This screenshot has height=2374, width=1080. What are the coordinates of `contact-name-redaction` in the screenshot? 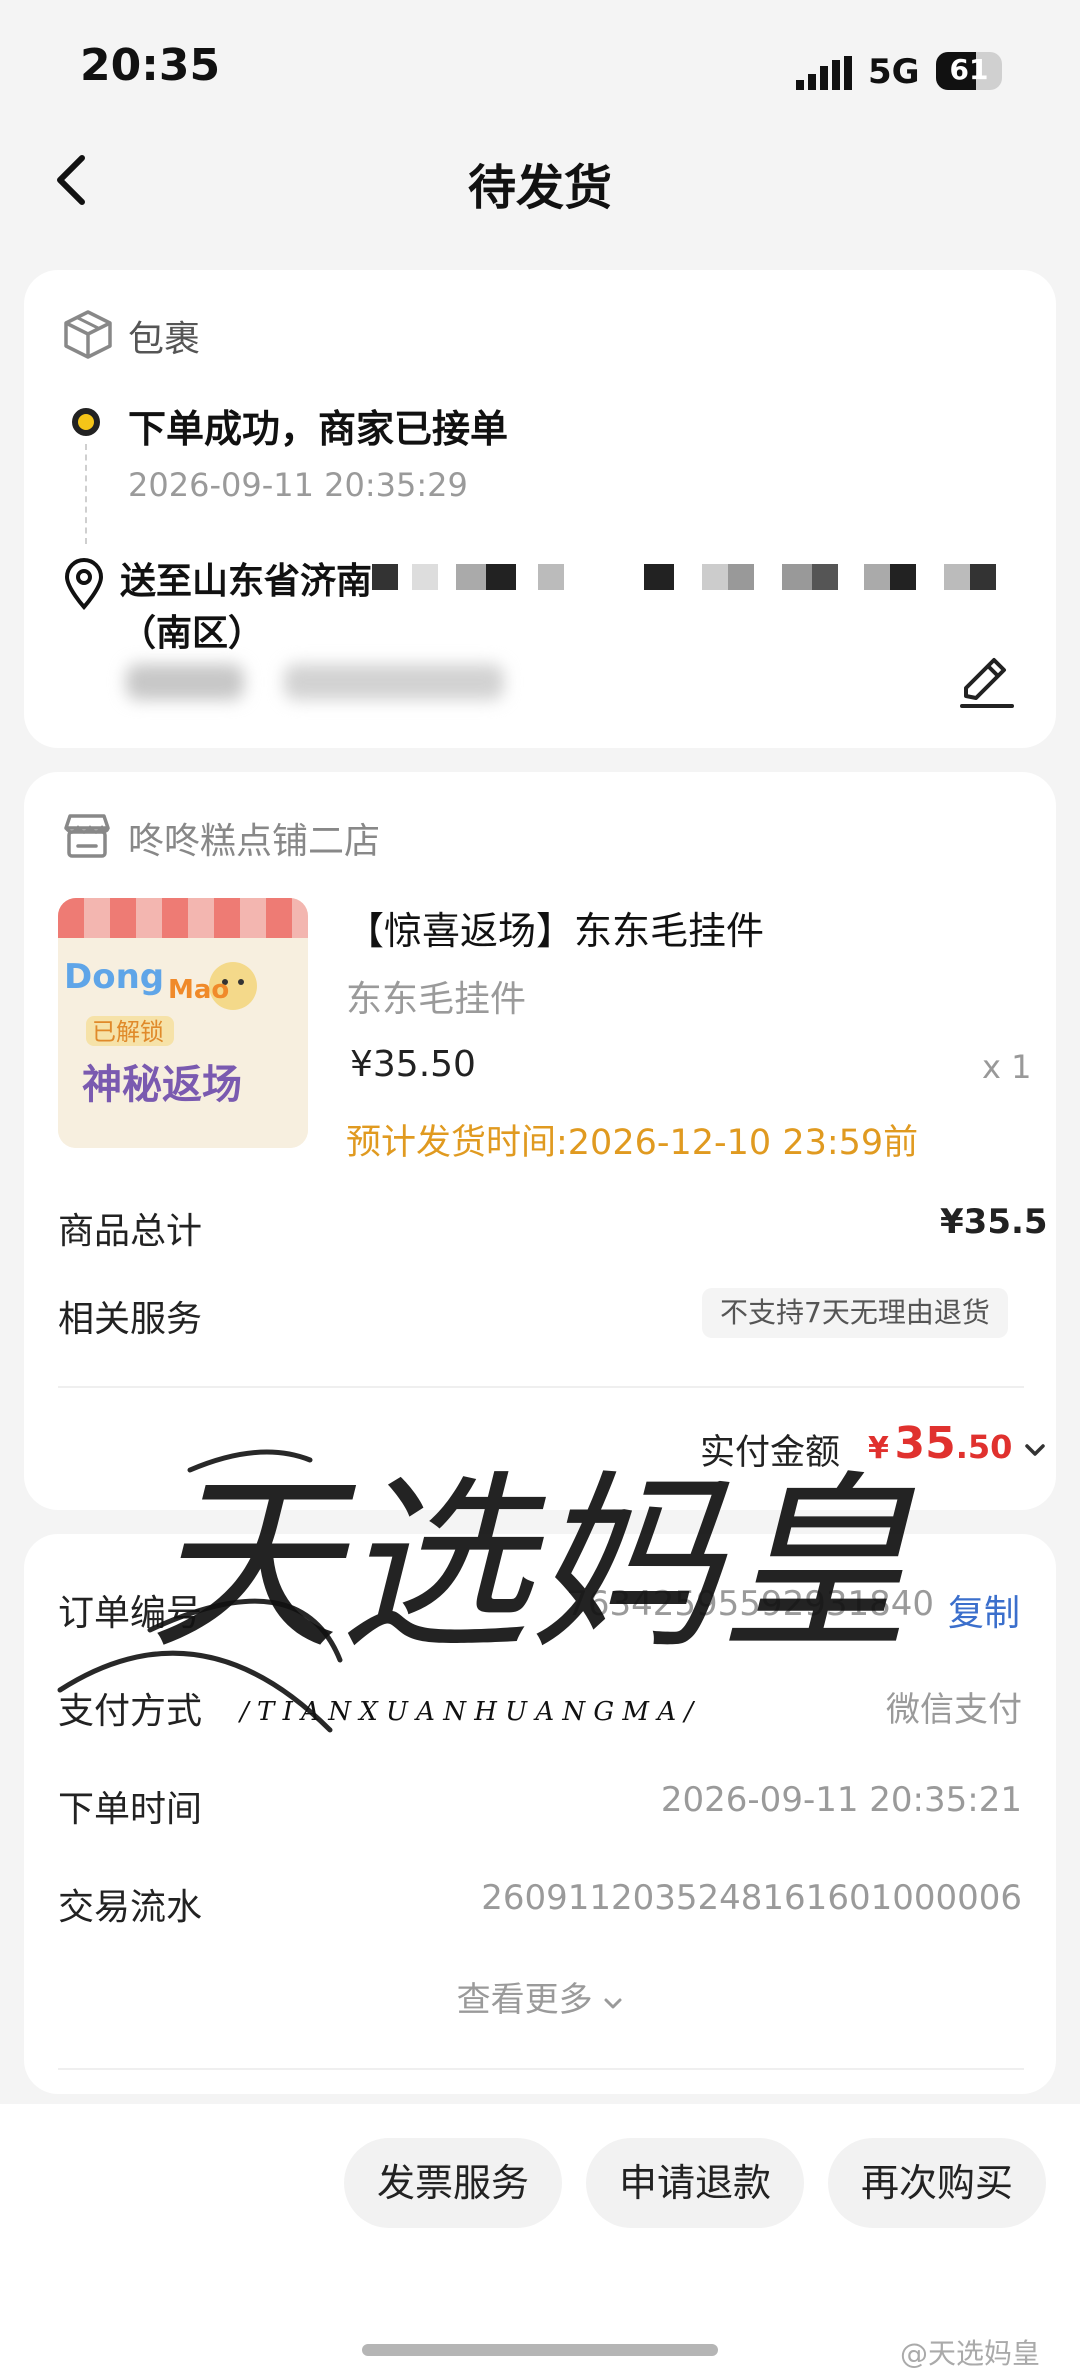 It's located at (185, 682).